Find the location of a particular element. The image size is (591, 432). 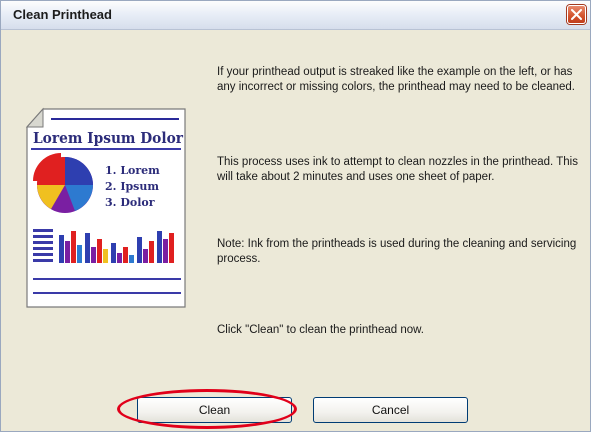

title-bar: Clean Printhead is located at coordinates (295, 15).